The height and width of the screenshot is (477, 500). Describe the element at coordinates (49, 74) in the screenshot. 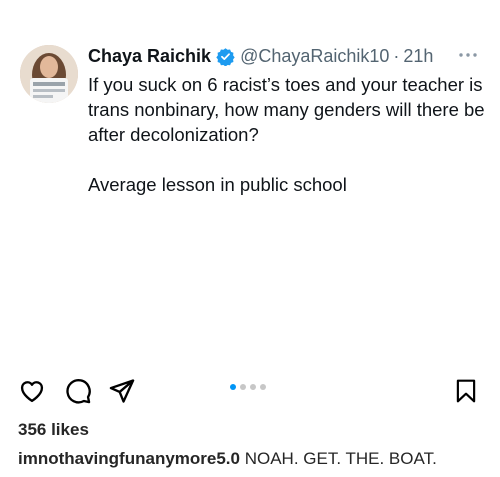

I see `avatar` at that location.